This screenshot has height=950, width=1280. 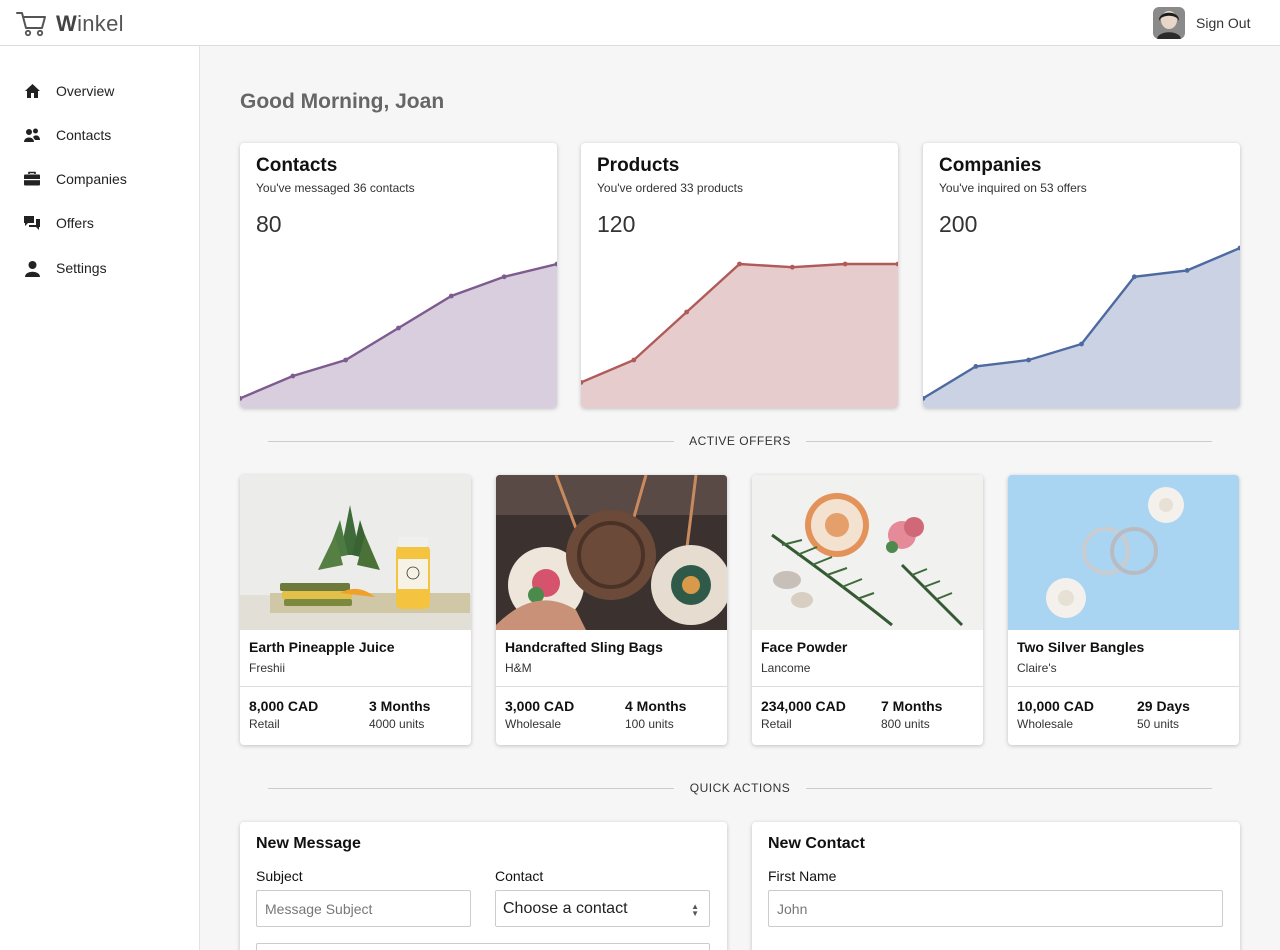 What do you see at coordinates (518, 668) in the screenshot?
I see `offer-brand: H&M` at bounding box center [518, 668].